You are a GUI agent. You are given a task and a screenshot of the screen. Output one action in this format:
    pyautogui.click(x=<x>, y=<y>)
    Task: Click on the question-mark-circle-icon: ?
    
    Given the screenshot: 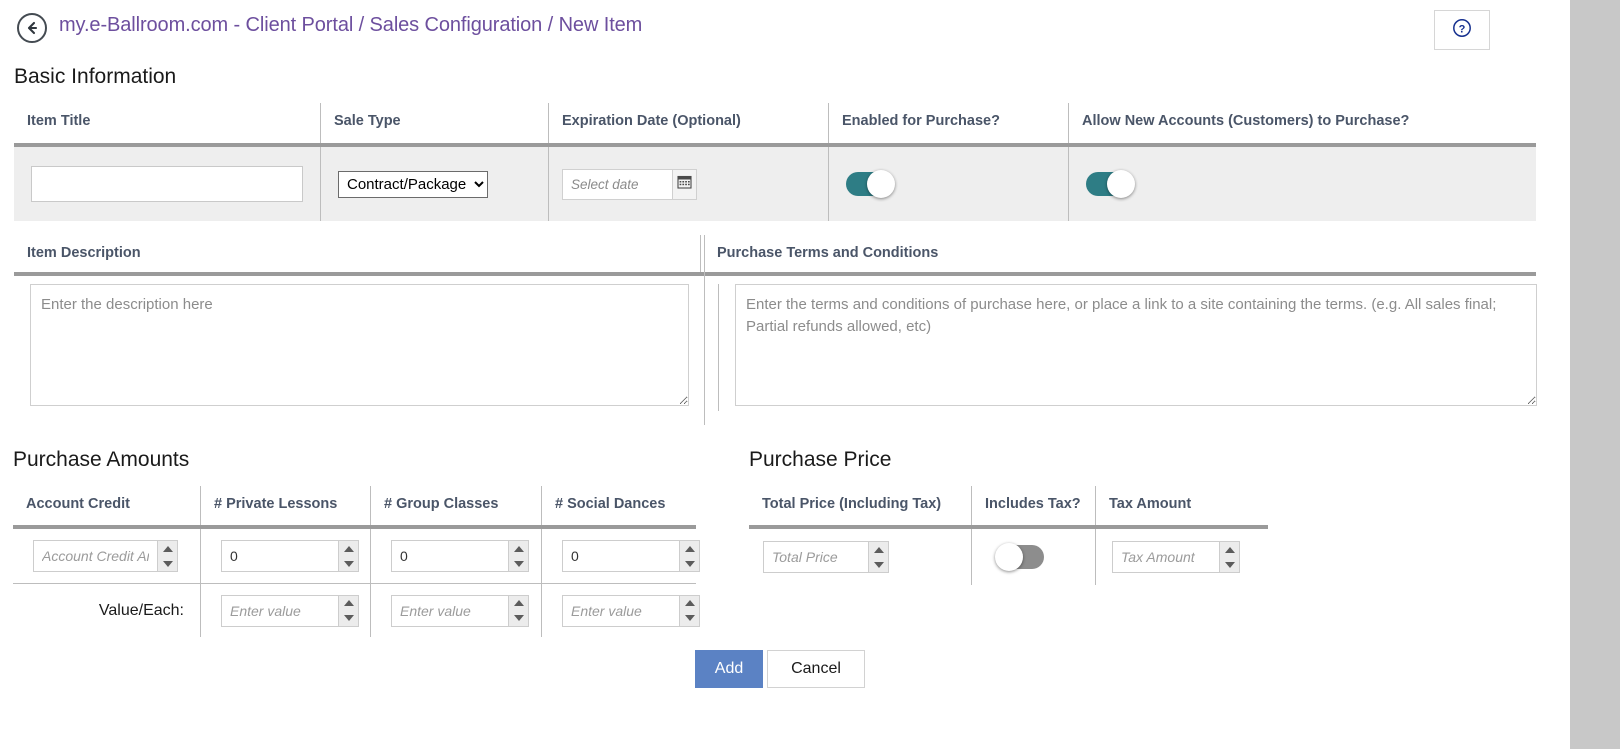 What is the action you would take?
    pyautogui.click(x=1462, y=30)
    